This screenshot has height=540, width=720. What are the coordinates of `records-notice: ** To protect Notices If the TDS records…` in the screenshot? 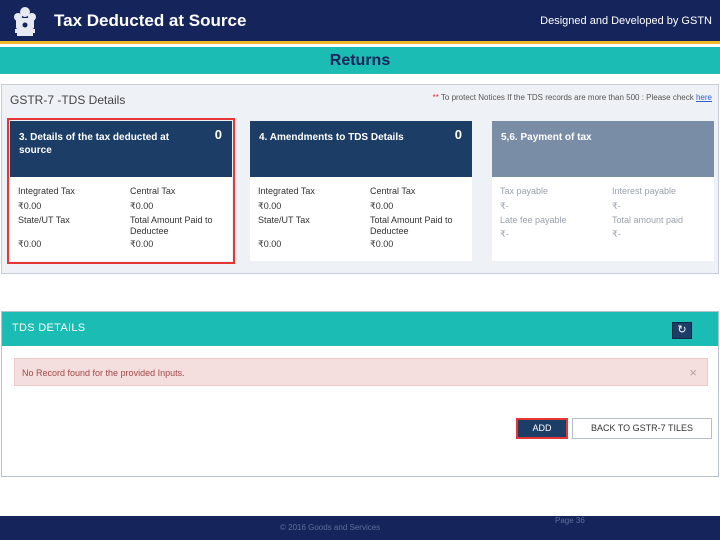 It's located at (572, 97).